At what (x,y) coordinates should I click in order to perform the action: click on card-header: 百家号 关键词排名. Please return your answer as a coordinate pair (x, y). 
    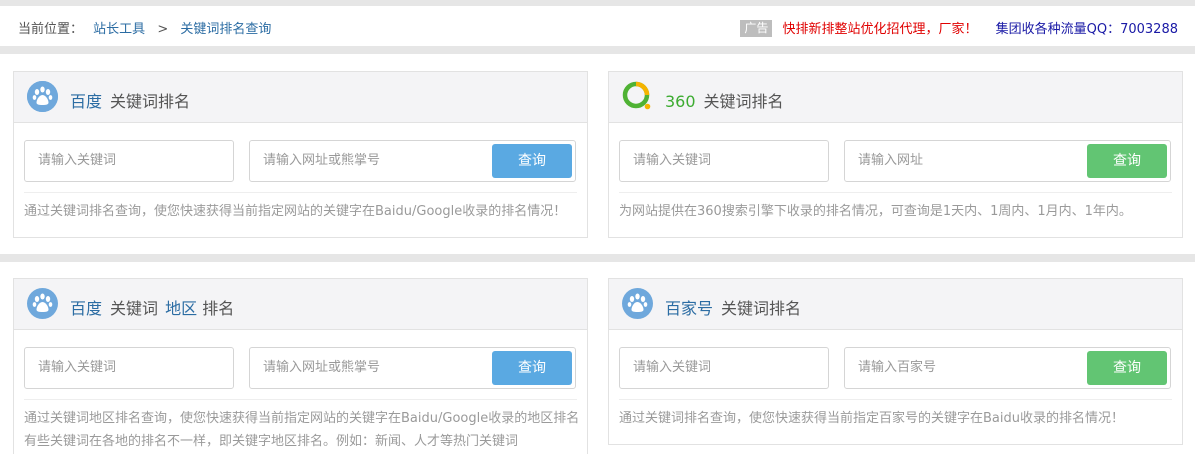
    Looking at the image, I should click on (895, 304).